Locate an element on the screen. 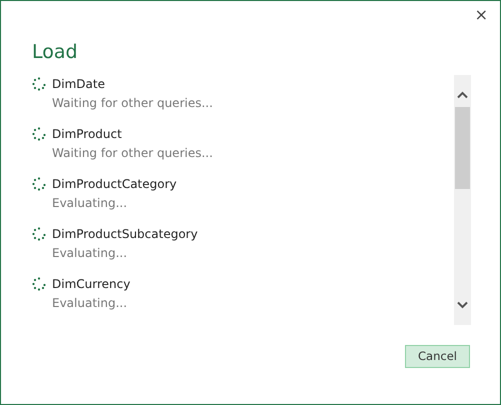 Image resolution: width=501 pixels, height=405 pixels. scroll-down-icon is located at coordinates (462, 305).